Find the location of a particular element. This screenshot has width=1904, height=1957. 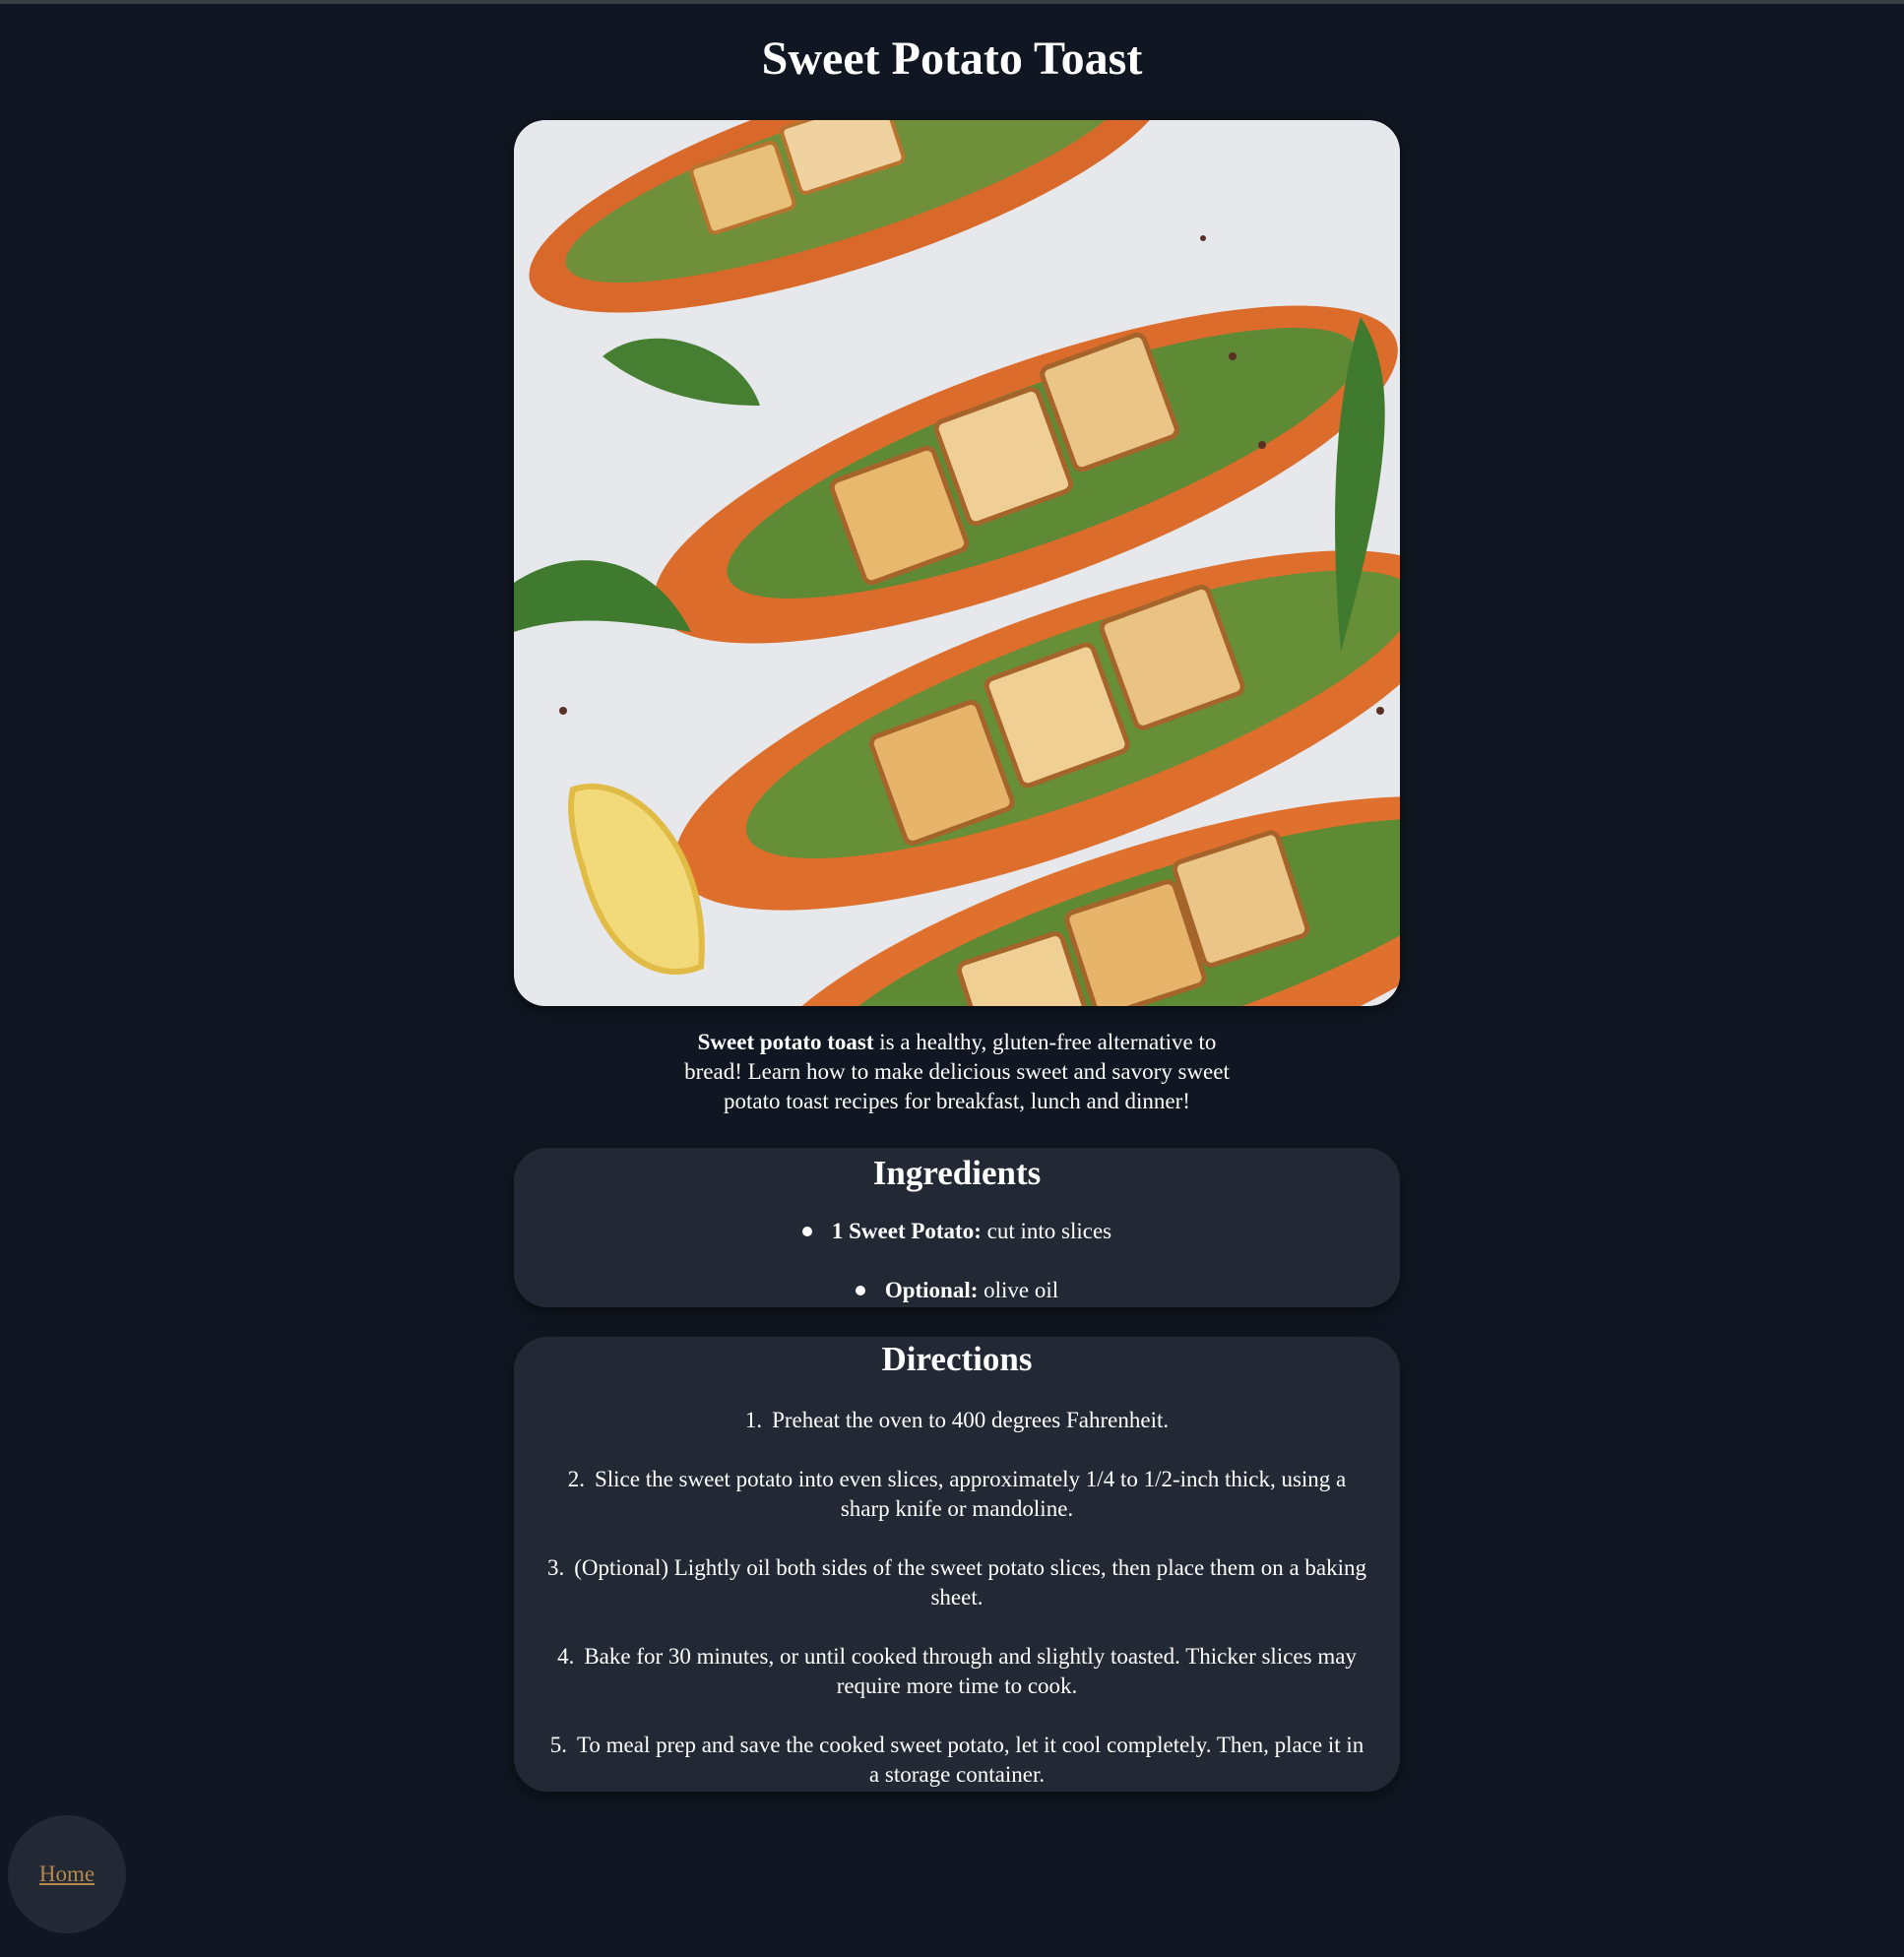

step-number: 1. is located at coordinates (753, 1420).